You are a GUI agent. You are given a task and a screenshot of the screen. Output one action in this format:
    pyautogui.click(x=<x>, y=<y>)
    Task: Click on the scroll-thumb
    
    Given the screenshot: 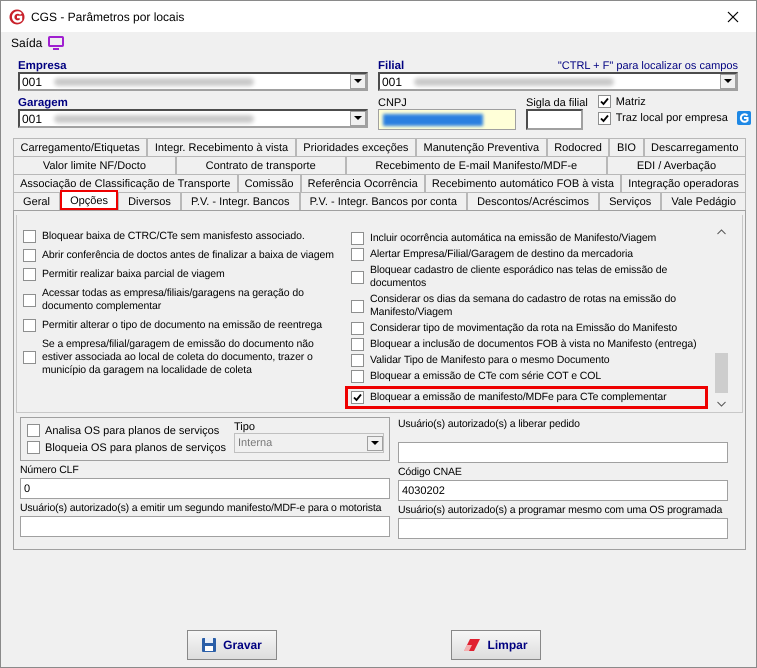 What is the action you would take?
    pyautogui.click(x=721, y=373)
    